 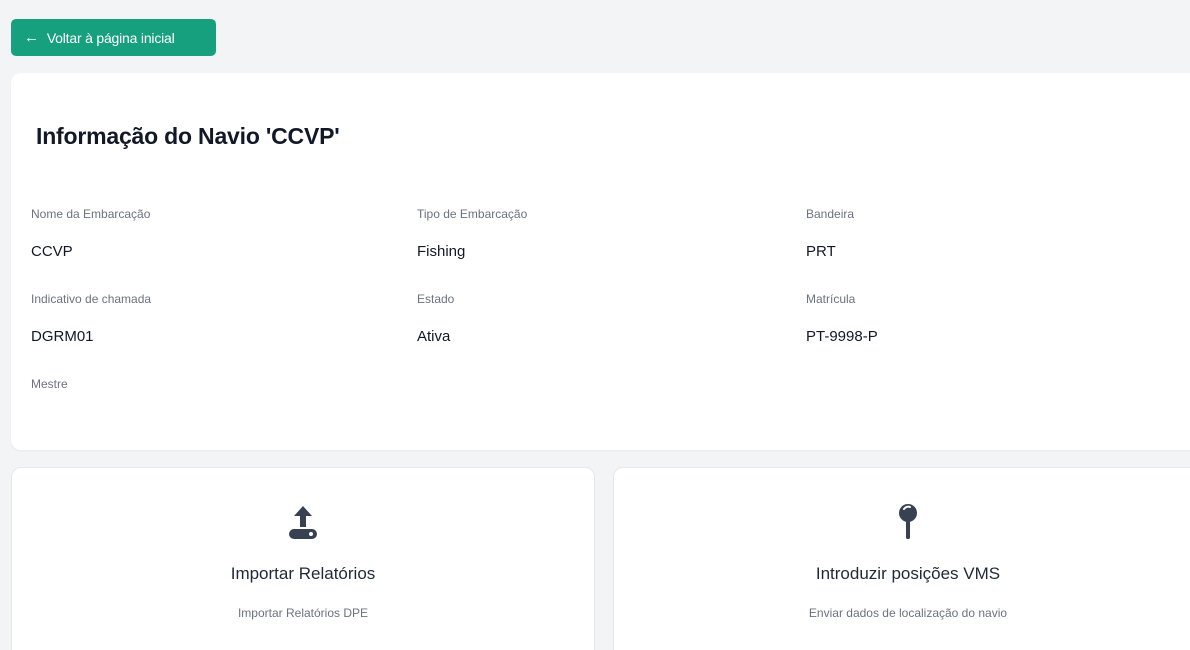 What do you see at coordinates (188, 136) in the screenshot?
I see `page-title: Informação do Navio 'CCVP'` at bounding box center [188, 136].